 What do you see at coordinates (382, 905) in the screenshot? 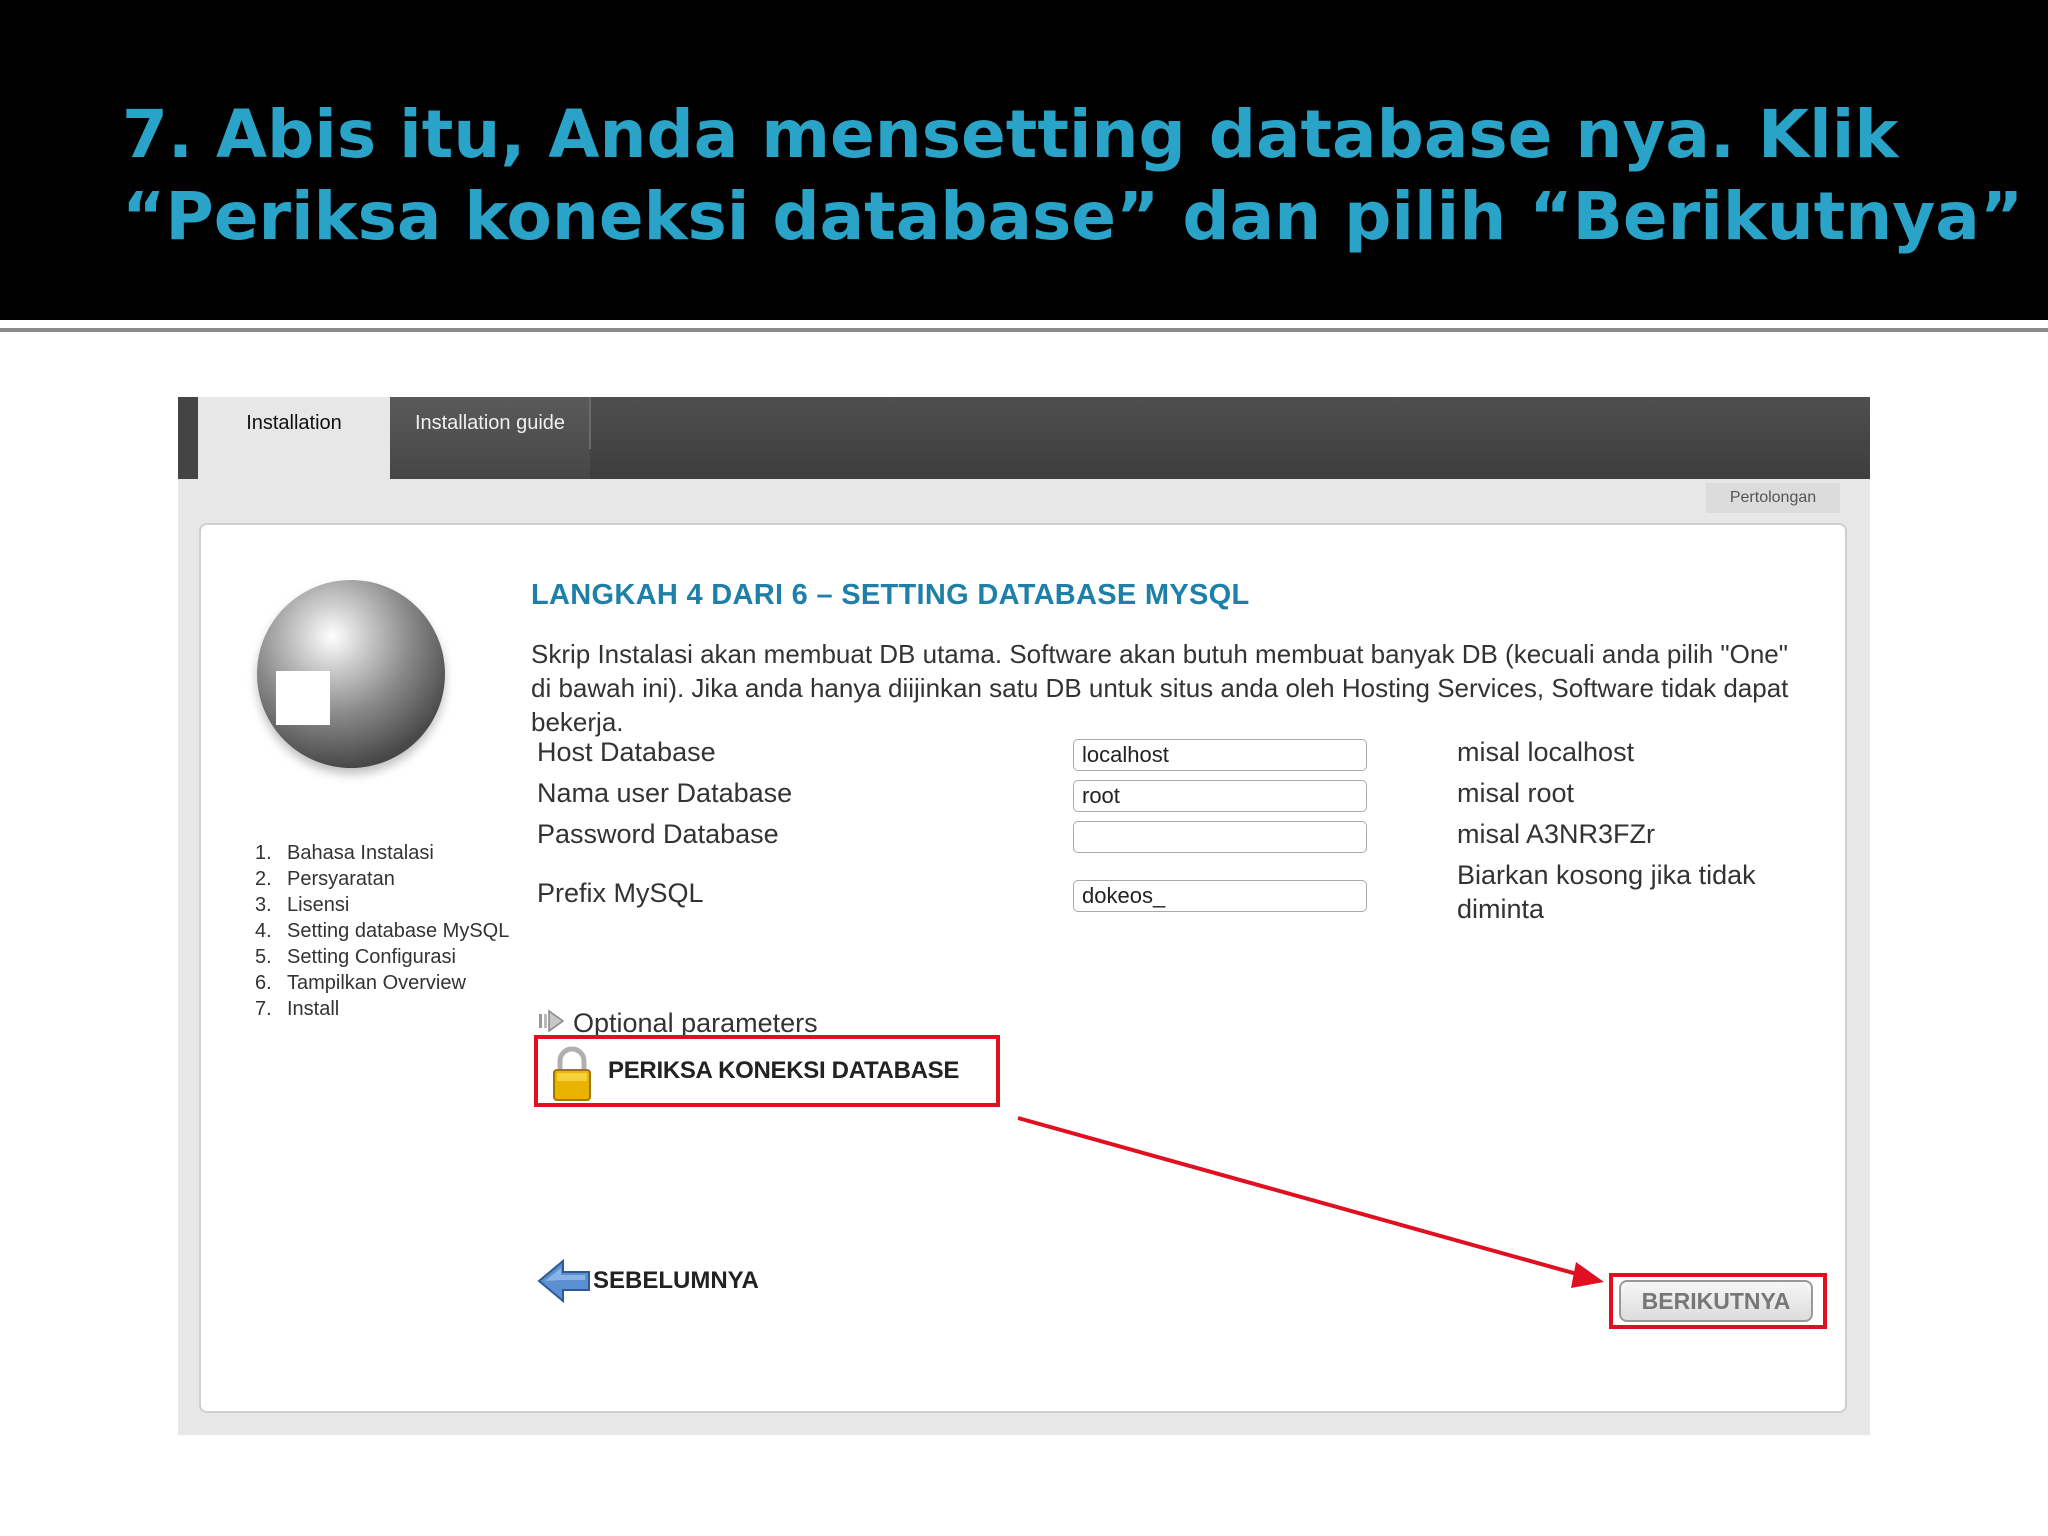
I see `step-item: 3. Lisensi` at bounding box center [382, 905].